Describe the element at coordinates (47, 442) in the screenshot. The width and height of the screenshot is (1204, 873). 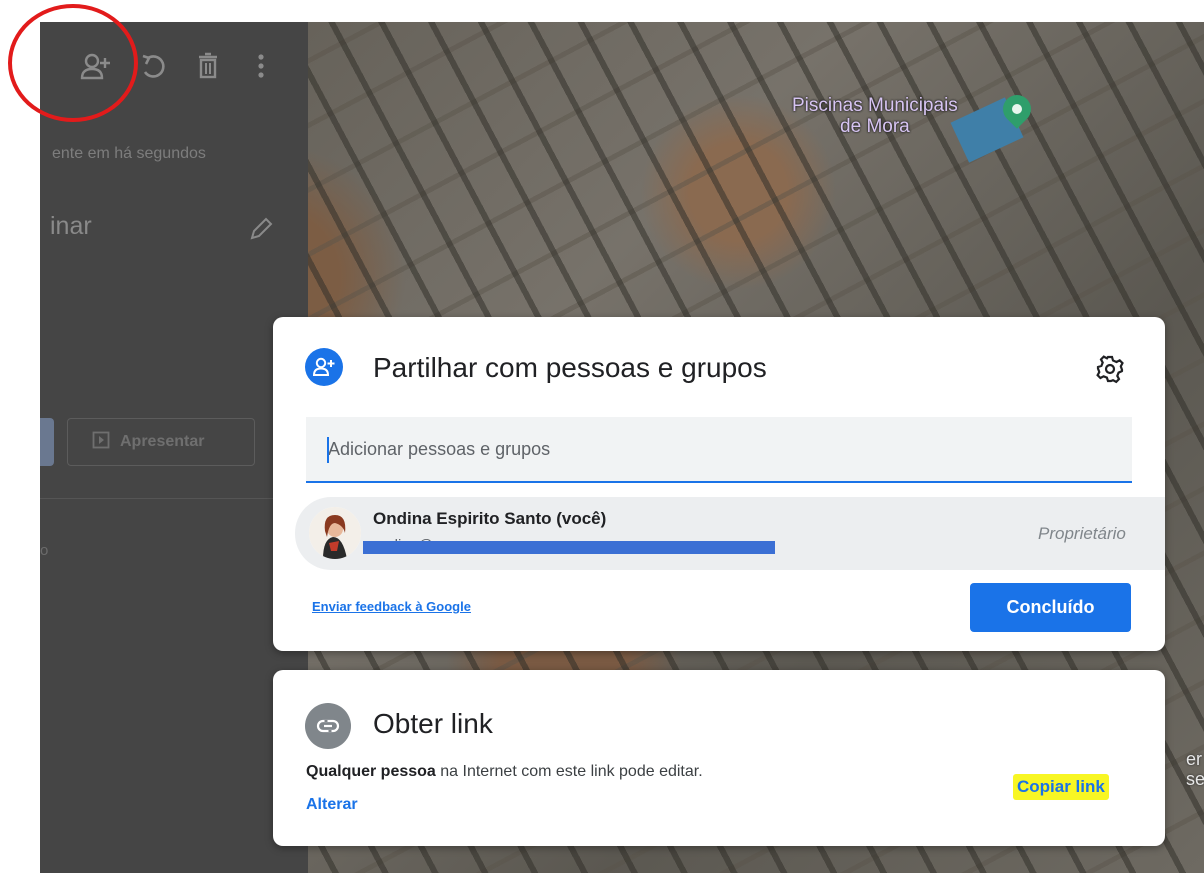
I see `primary-button-stub` at that location.